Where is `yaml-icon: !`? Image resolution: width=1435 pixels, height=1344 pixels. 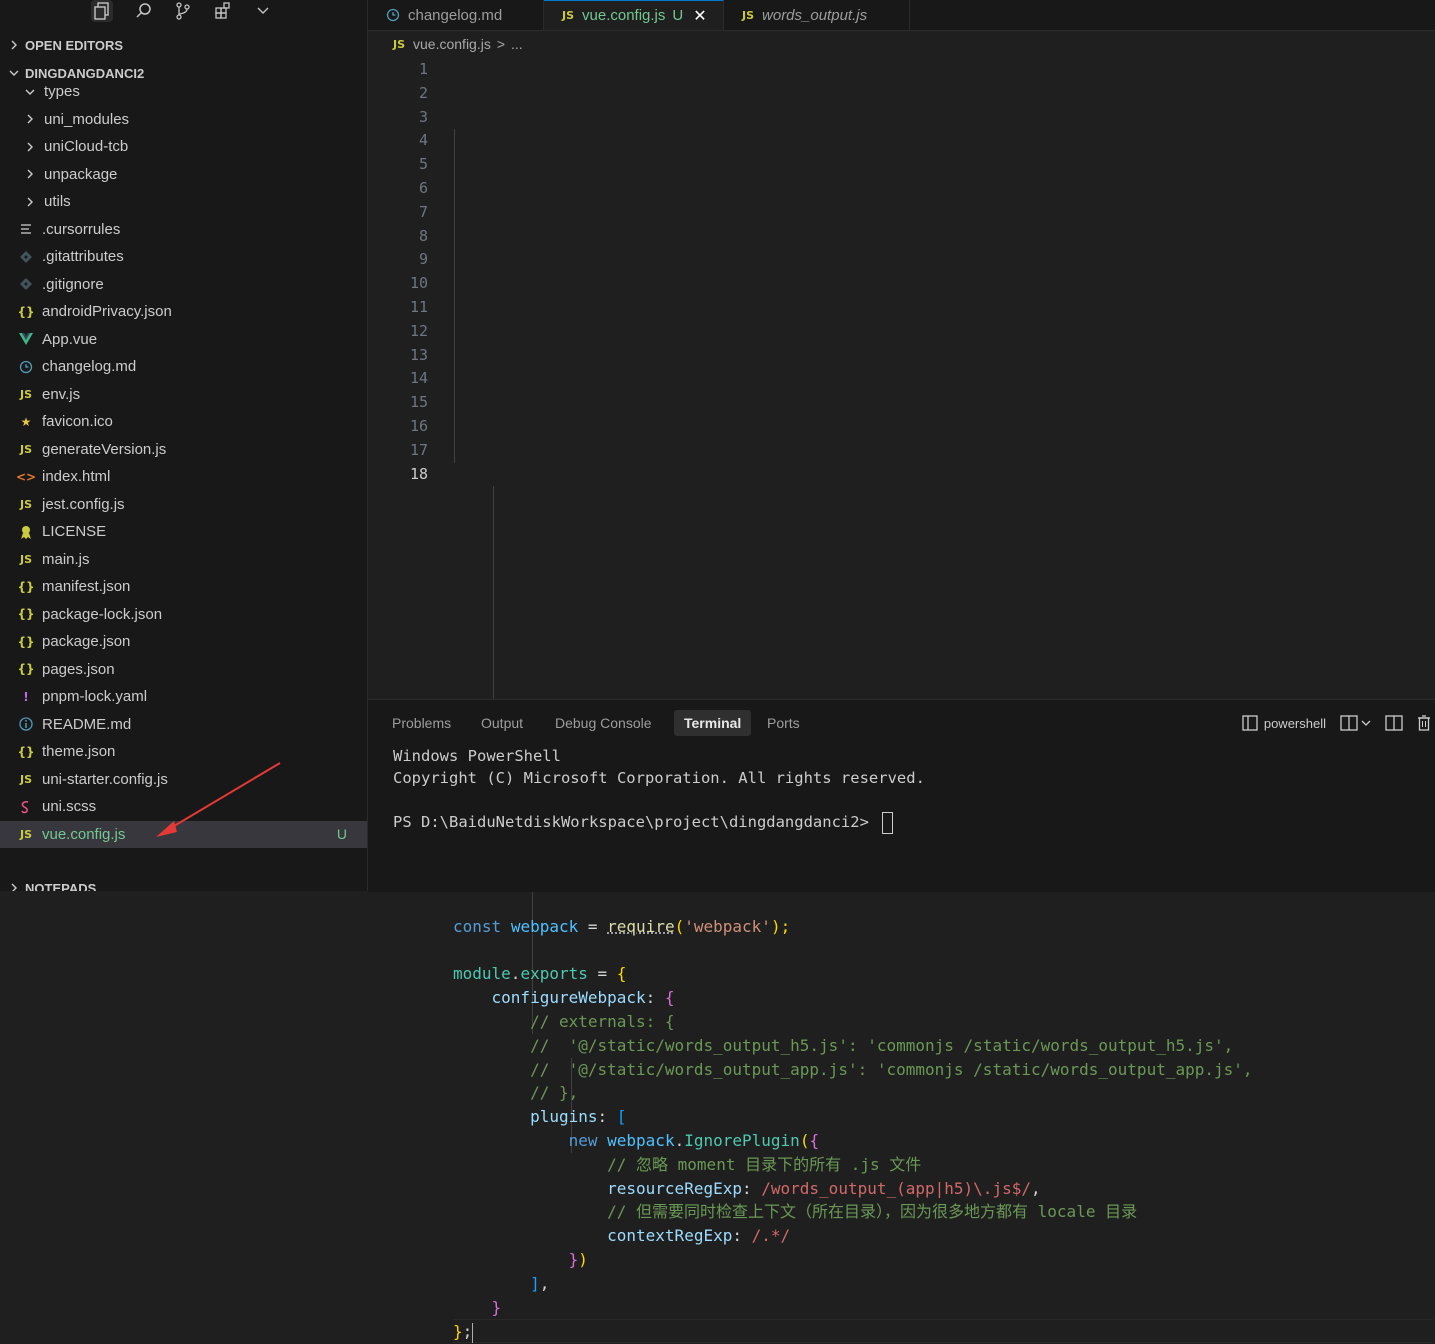
yaml-icon: ! is located at coordinates (26, 696).